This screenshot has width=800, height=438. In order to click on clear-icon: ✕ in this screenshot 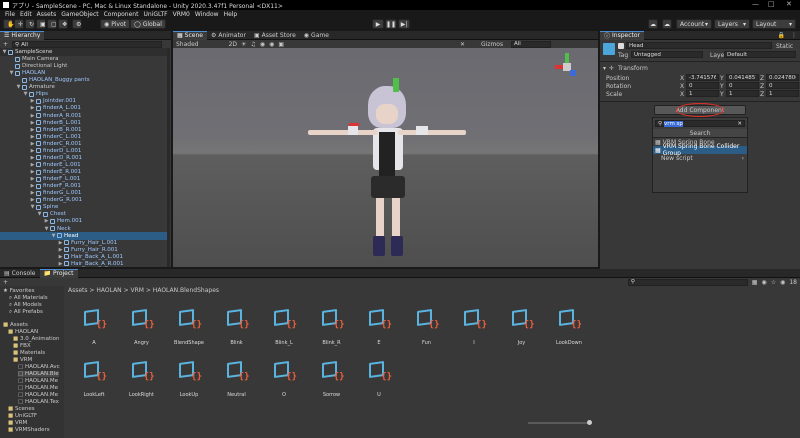, I will do `click(739, 124)`.